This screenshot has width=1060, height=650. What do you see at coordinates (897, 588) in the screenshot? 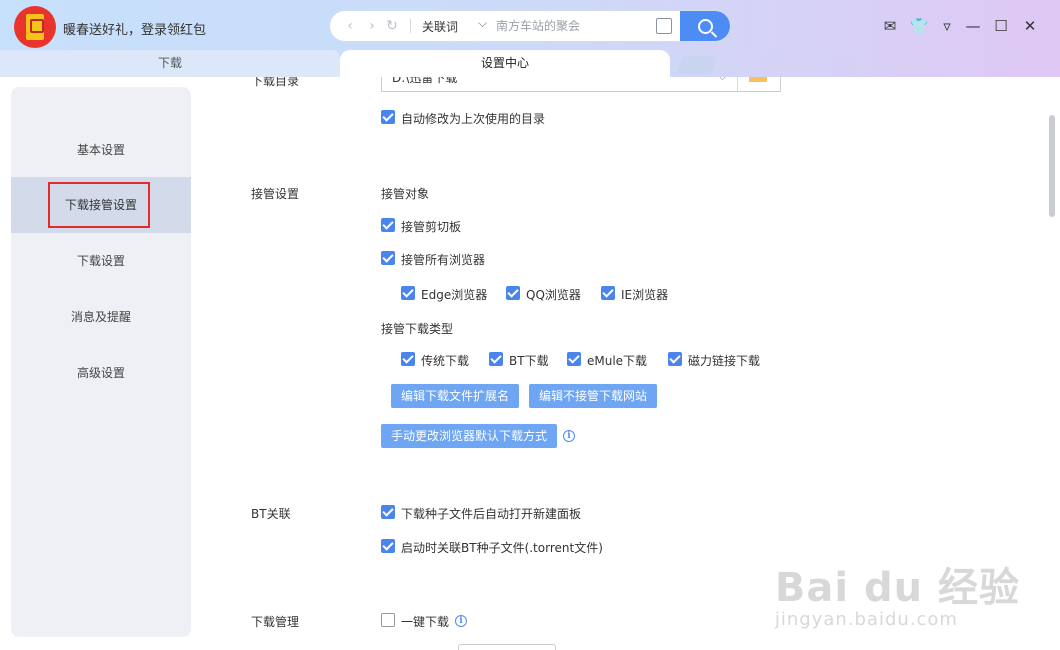
I see `watermark-logo-text: Bai du 经验` at bounding box center [897, 588].